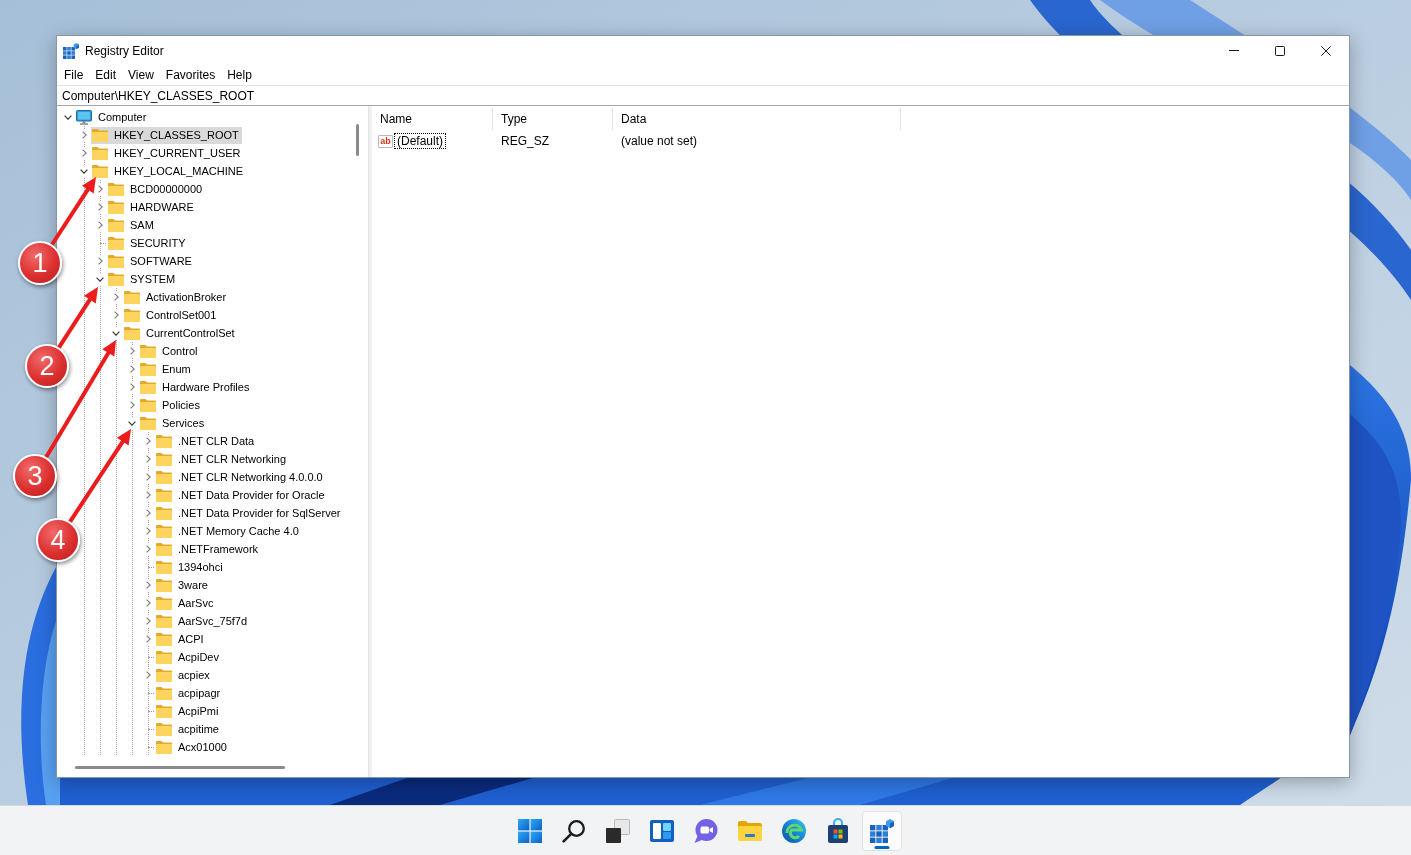  What do you see at coordinates (659, 141) in the screenshot?
I see `value-data: (value not set)` at bounding box center [659, 141].